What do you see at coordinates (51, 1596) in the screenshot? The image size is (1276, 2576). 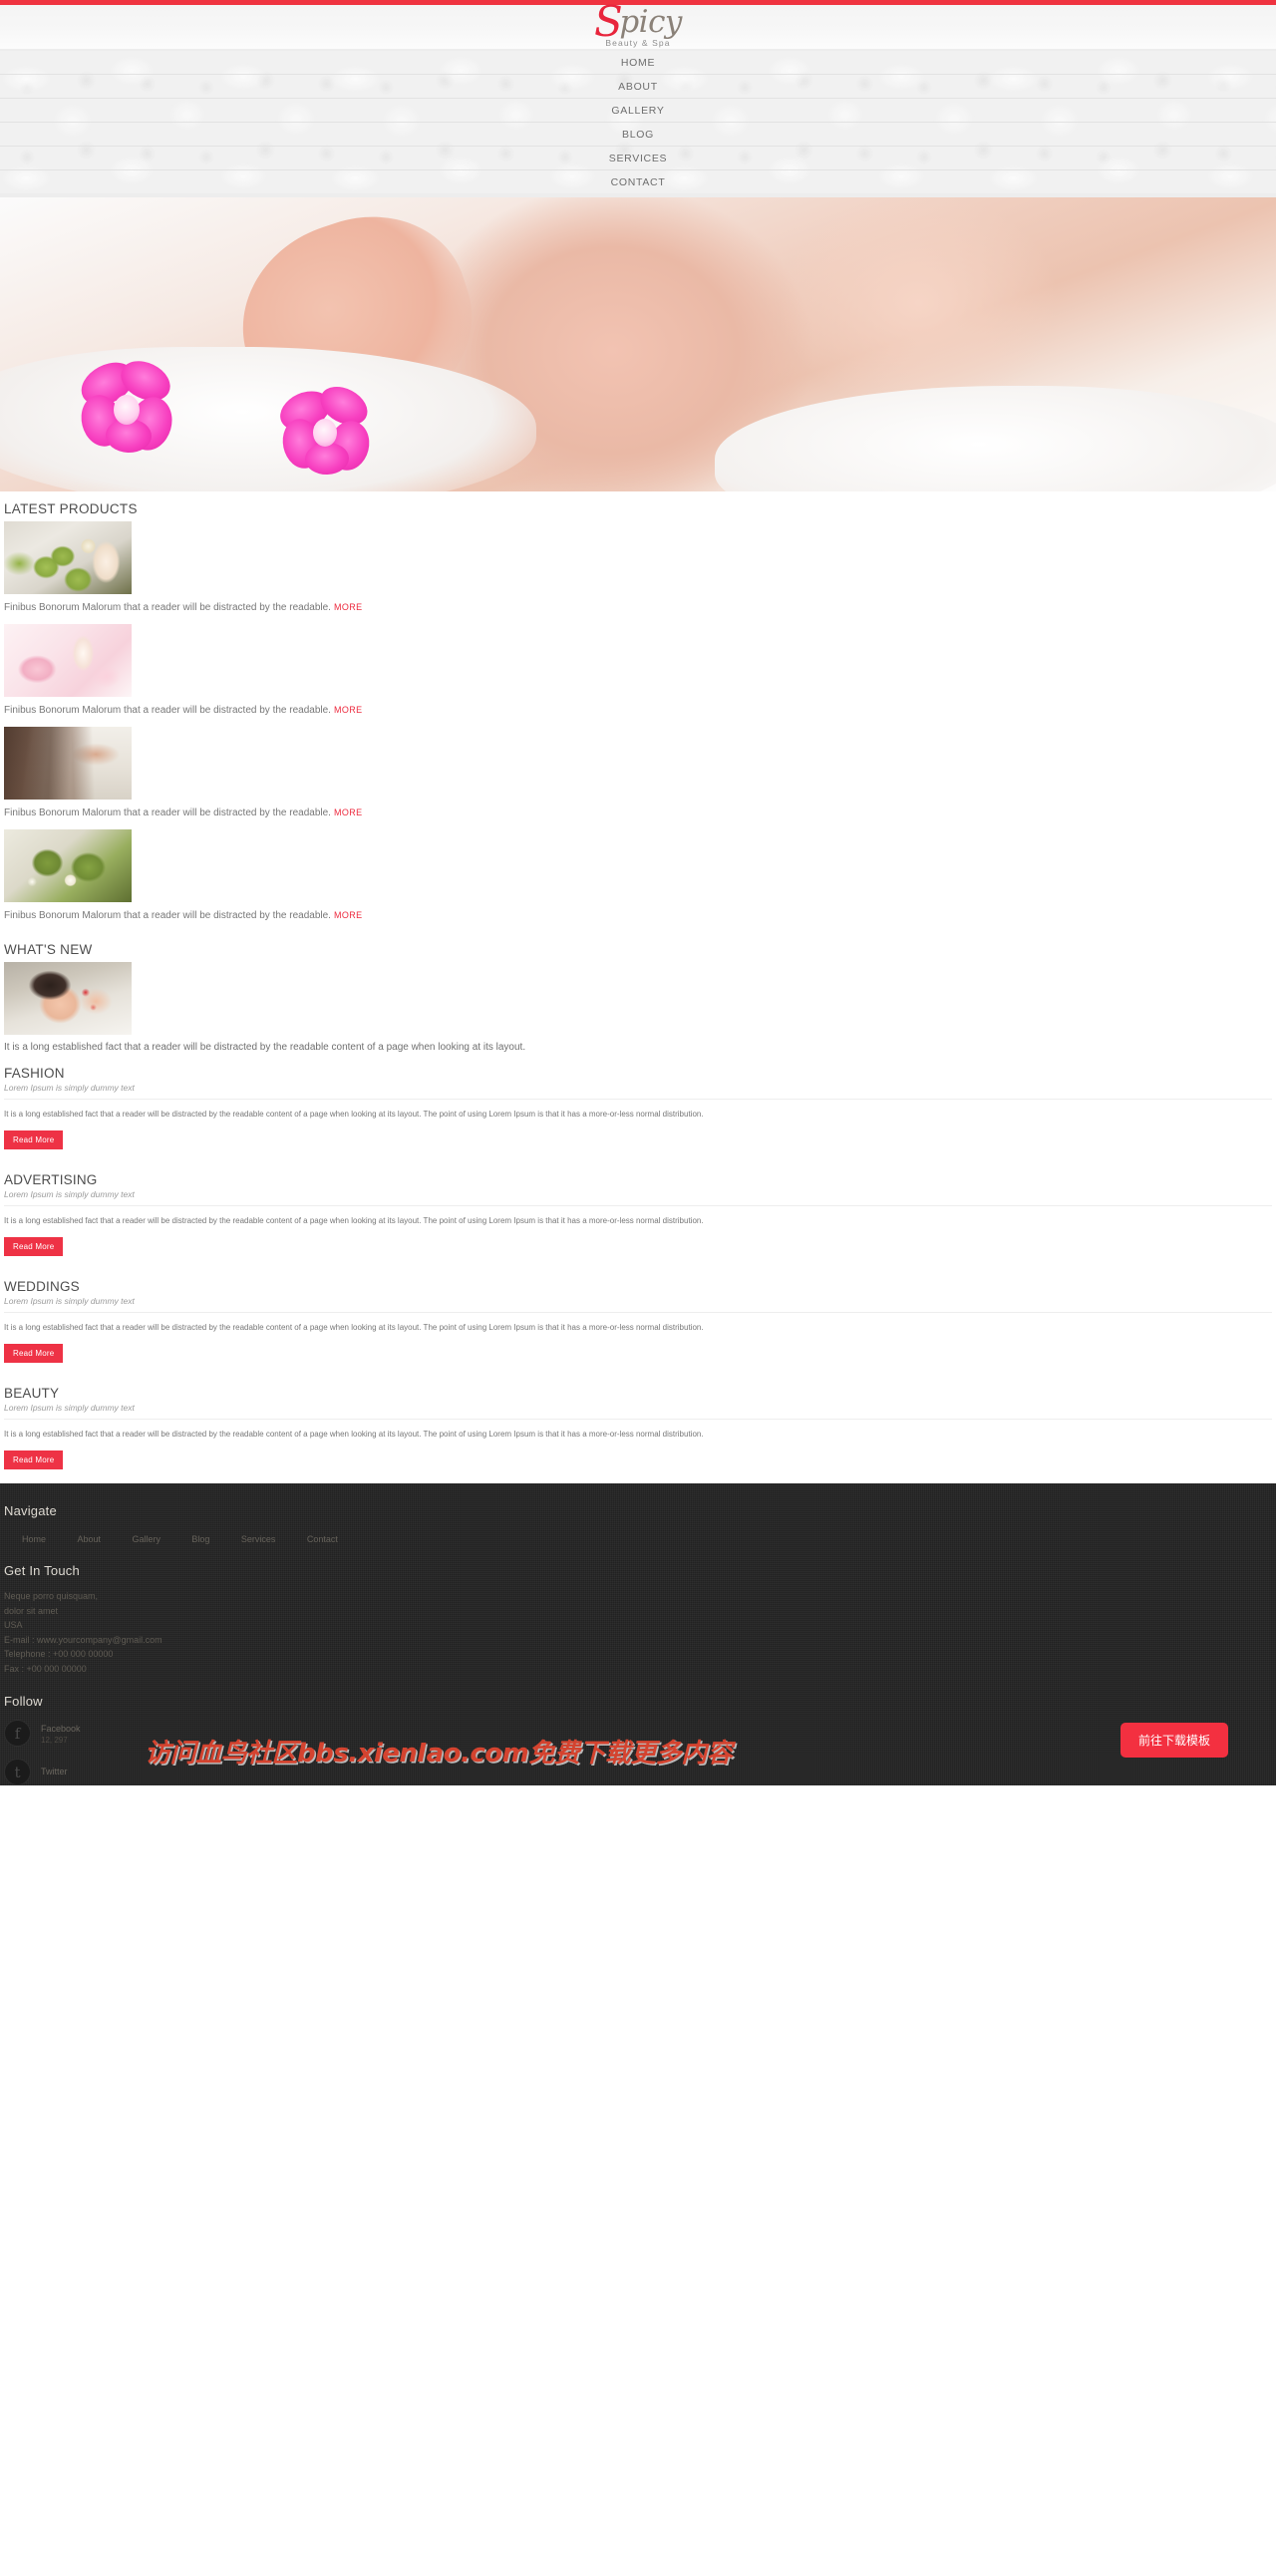 I see `address-line-1: Neque porro quisquam,` at bounding box center [51, 1596].